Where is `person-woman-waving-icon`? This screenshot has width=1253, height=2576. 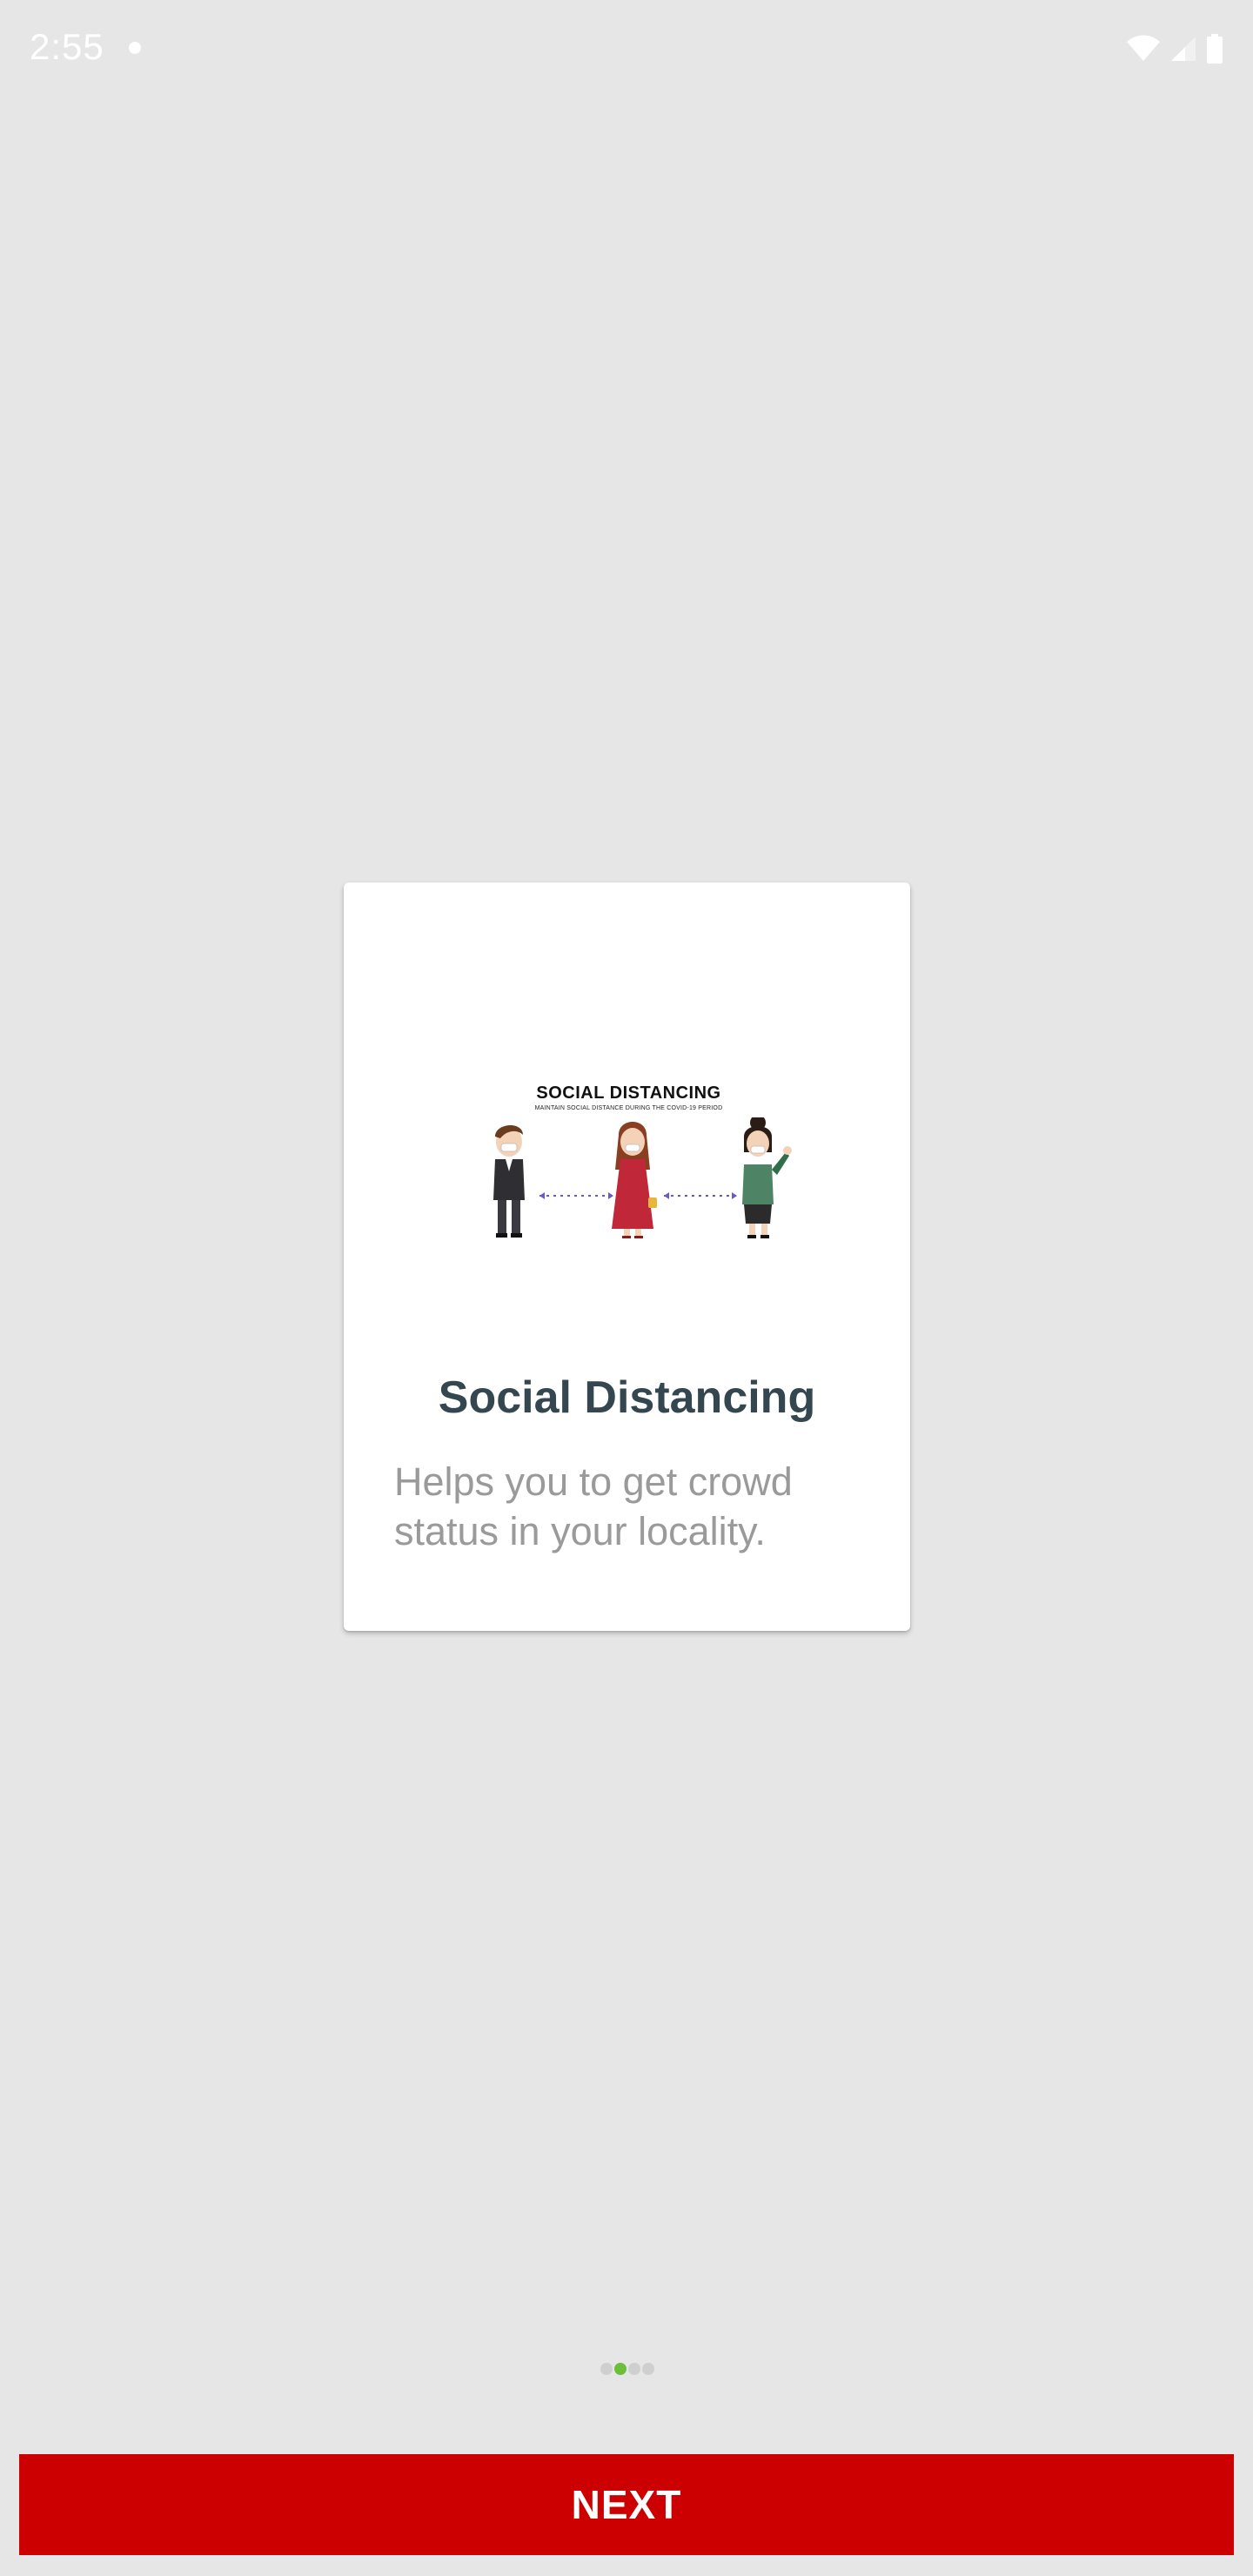
person-woman-waving-icon is located at coordinates (767, 1178).